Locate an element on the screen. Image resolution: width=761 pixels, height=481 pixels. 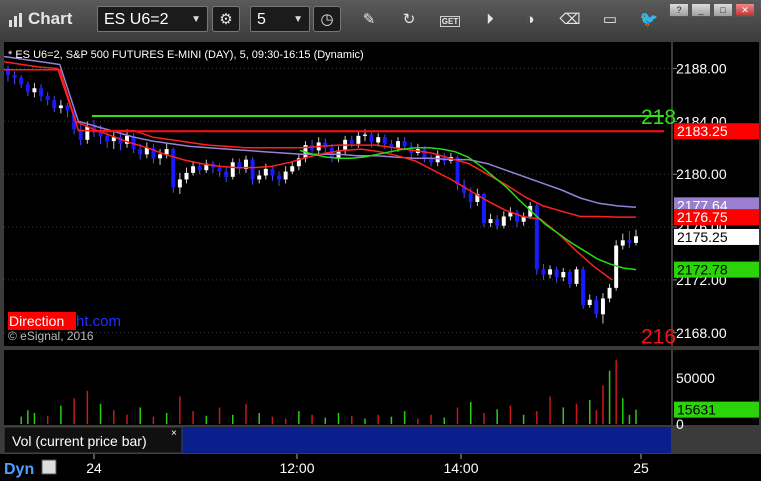
x-tick-label: 24 is located at coordinates (94, 468).